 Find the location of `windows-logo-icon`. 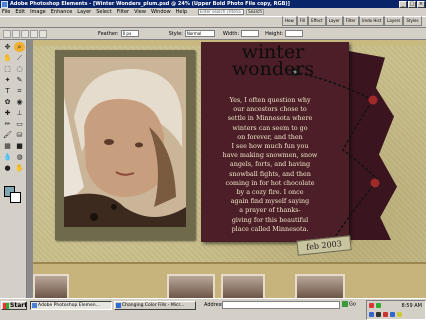

windows-logo-icon is located at coordinates (6, 306).